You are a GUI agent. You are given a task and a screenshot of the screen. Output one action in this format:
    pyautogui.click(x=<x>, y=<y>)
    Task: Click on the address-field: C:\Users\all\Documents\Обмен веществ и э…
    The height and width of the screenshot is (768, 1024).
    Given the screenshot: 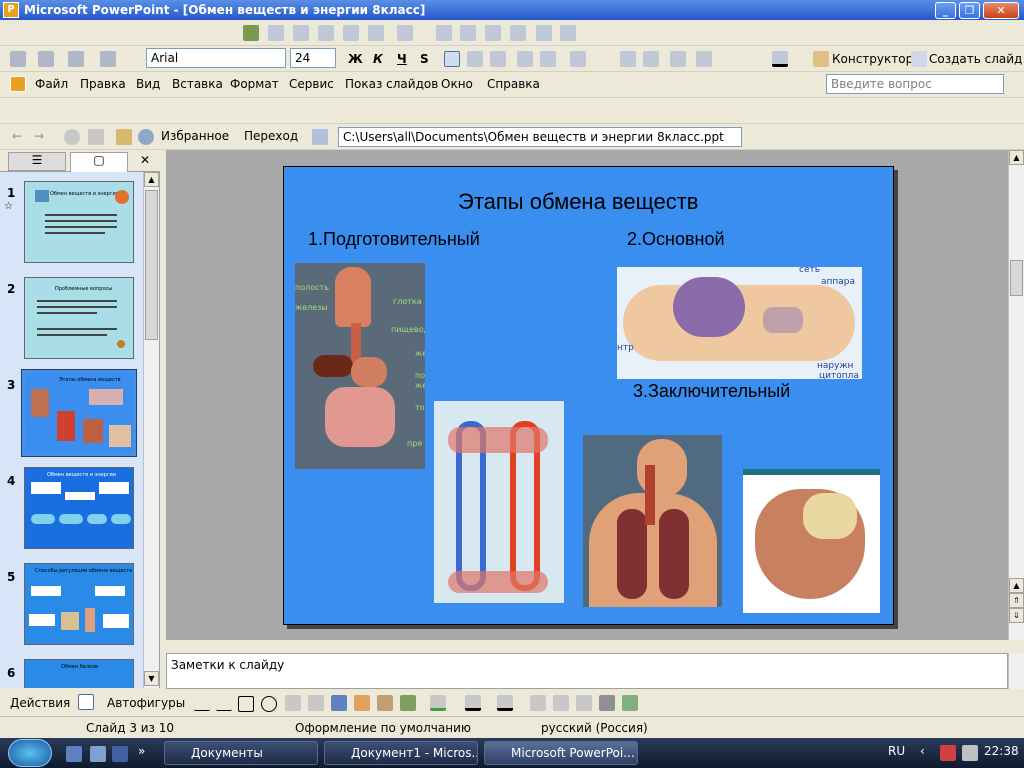 What is the action you would take?
    pyautogui.click(x=540, y=137)
    